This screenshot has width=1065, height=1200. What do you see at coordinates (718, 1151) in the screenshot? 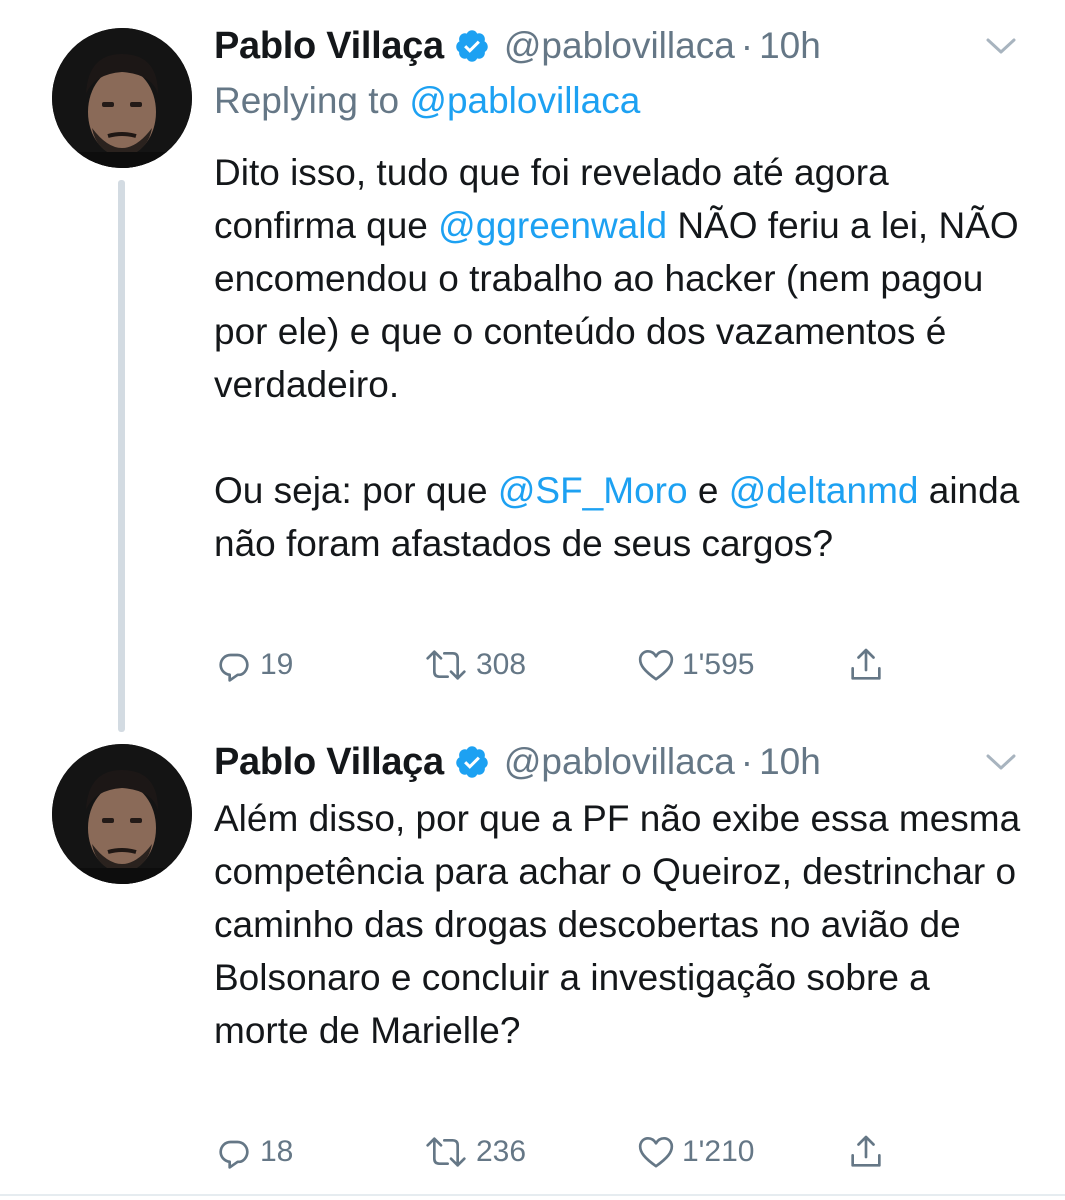
I see `like-count: 1'210` at bounding box center [718, 1151].